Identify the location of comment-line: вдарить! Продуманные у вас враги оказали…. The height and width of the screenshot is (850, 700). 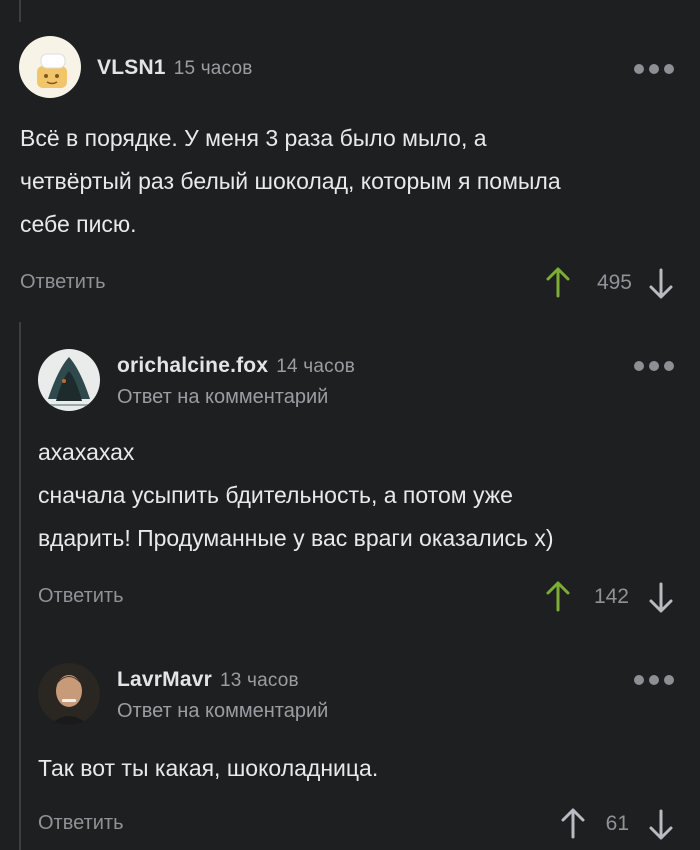
(296, 538).